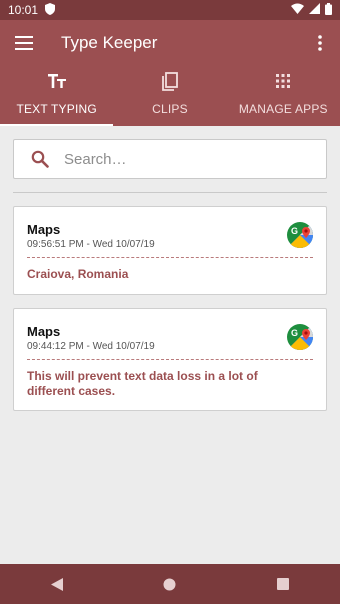 The height and width of the screenshot is (604, 340). What do you see at coordinates (78, 274) in the screenshot?
I see `entry-text: Craiova, Romania` at bounding box center [78, 274].